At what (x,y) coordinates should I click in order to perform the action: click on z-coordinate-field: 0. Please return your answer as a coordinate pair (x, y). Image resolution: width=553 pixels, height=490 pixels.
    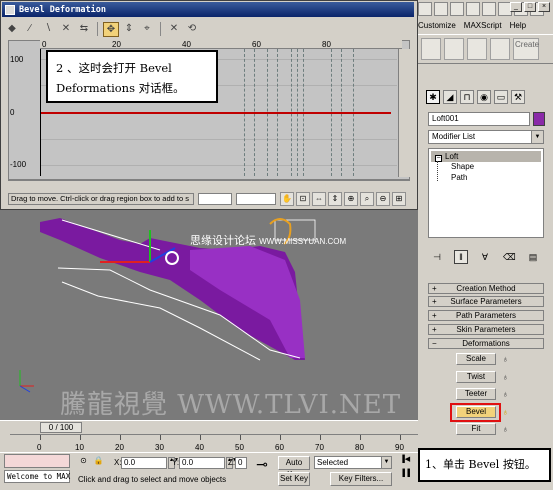
    Looking at the image, I should click on (241, 463).